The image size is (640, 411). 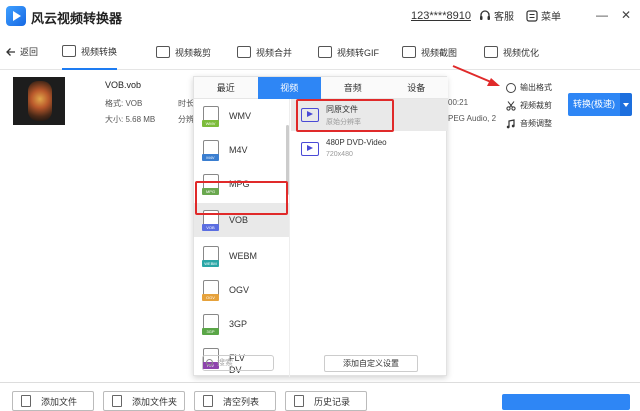 I want to click on tab-video-to-gif: 视频转GIF, so click(x=348, y=52).